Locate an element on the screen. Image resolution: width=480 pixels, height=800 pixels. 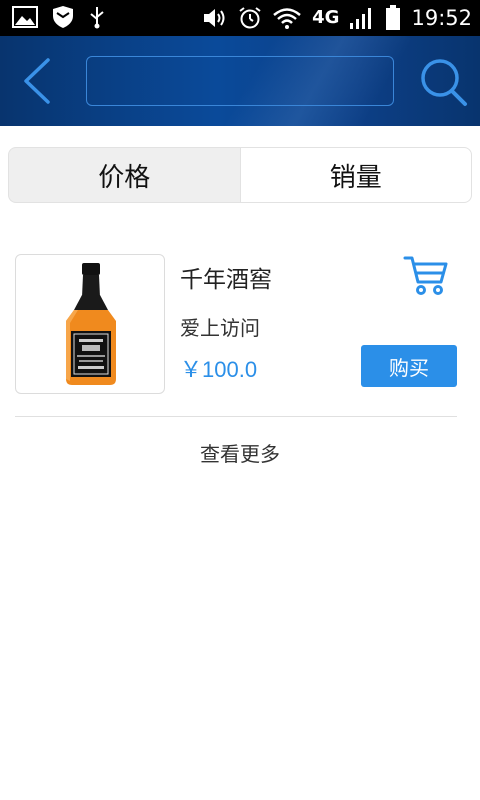
chevron-left-icon is located at coordinates (37, 81).